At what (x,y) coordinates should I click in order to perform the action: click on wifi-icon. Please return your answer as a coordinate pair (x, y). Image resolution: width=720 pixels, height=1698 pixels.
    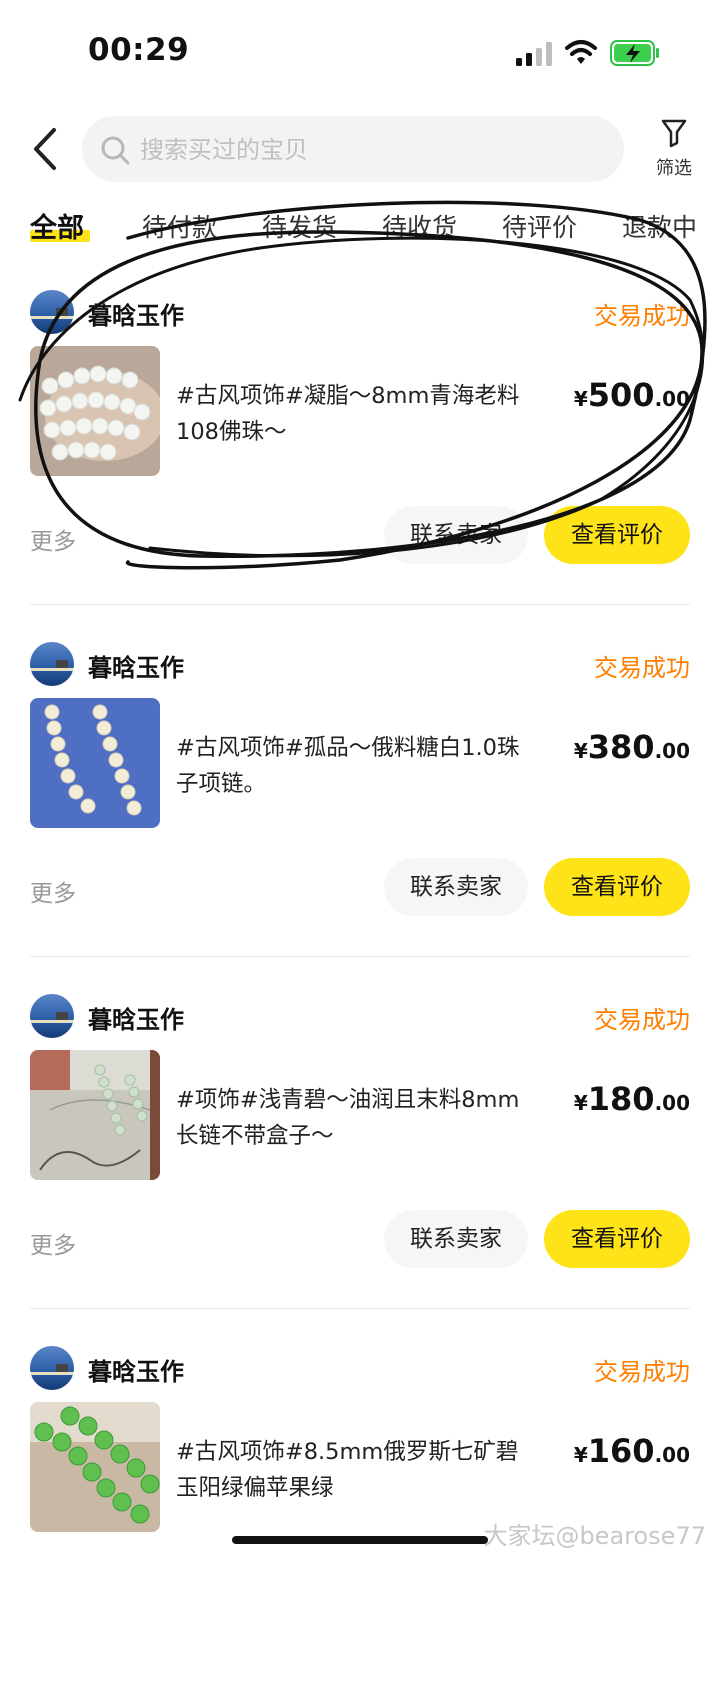
    Looking at the image, I should click on (581, 52).